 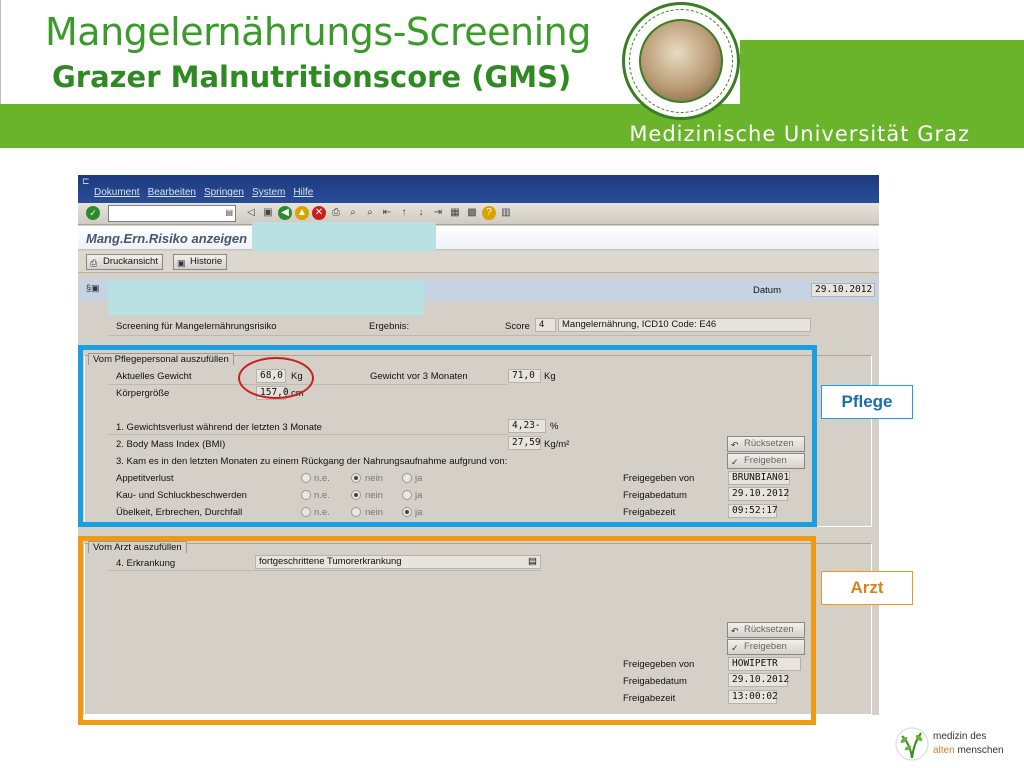 What do you see at coordinates (224, 192) in the screenshot?
I see `menu-springen: Springen` at bounding box center [224, 192].